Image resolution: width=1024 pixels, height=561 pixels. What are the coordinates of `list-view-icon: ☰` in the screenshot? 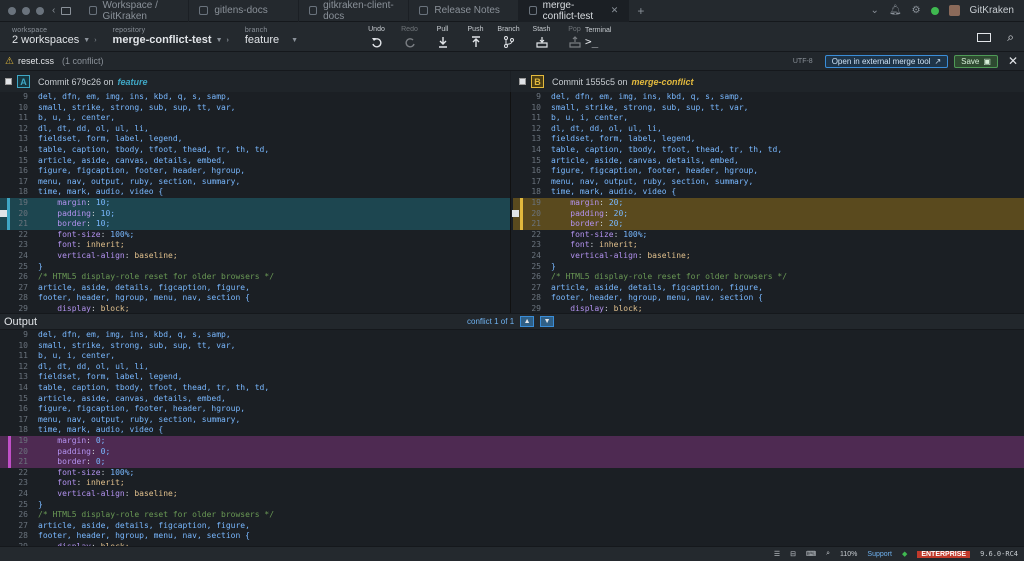 It's located at (777, 554).